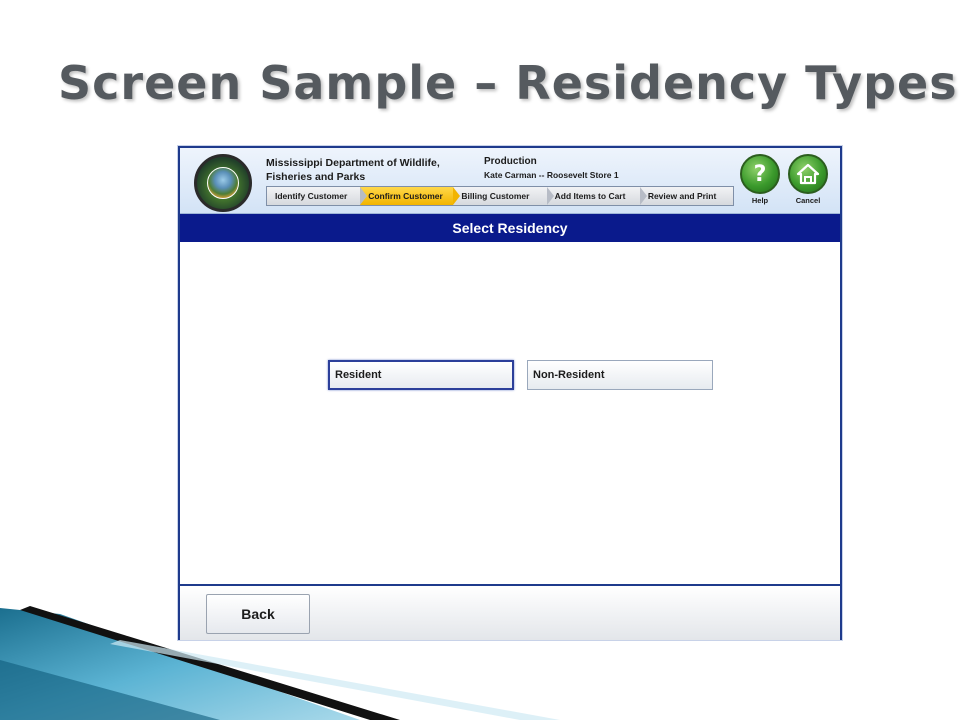 This screenshot has width=960, height=720. What do you see at coordinates (510, 612) in the screenshot?
I see `footer-bar: Back` at bounding box center [510, 612].